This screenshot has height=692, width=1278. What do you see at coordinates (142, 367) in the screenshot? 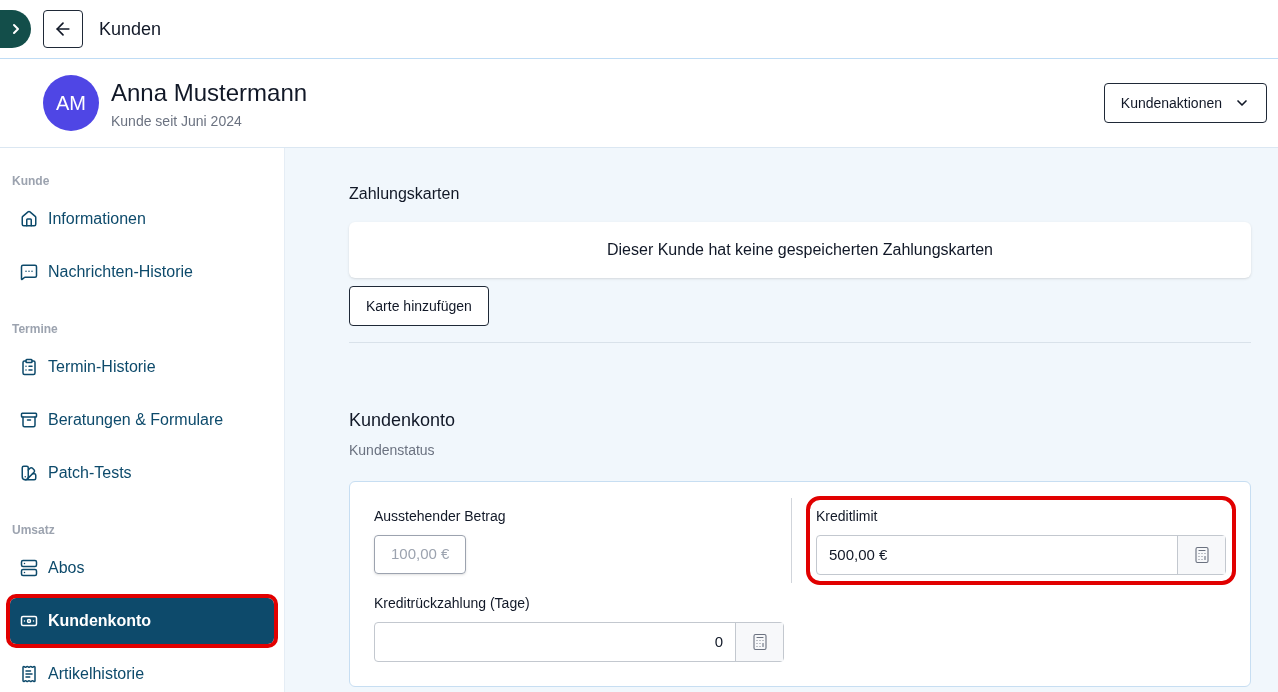
I see `sidebar-item: Termin-Historie` at bounding box center [142, 367].